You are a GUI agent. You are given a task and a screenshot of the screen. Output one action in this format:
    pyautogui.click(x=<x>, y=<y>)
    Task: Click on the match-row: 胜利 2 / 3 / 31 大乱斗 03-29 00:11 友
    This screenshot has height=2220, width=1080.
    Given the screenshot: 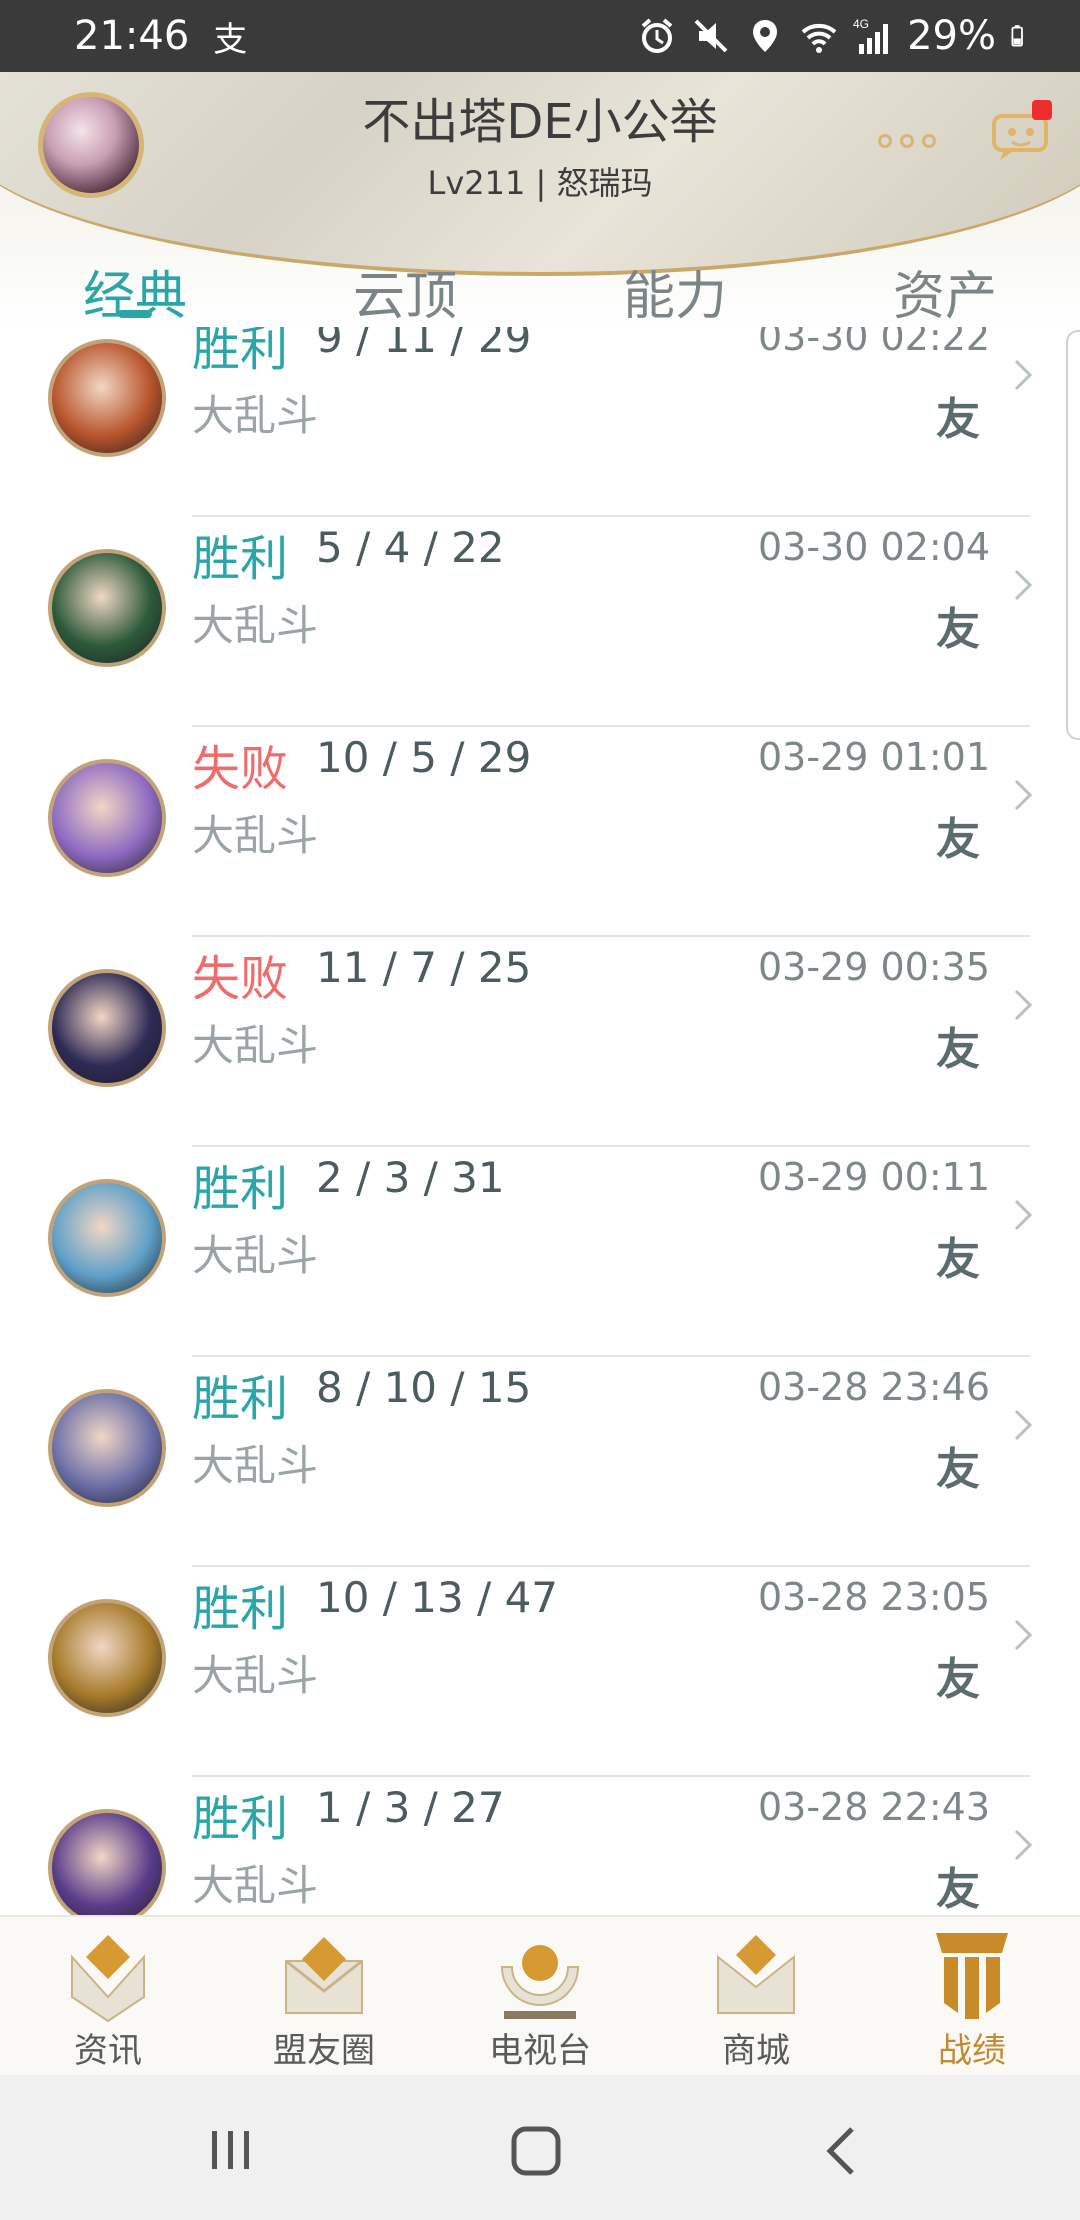 What is the action you would take?
    pyautogui.click(x=540, y=1252)
    